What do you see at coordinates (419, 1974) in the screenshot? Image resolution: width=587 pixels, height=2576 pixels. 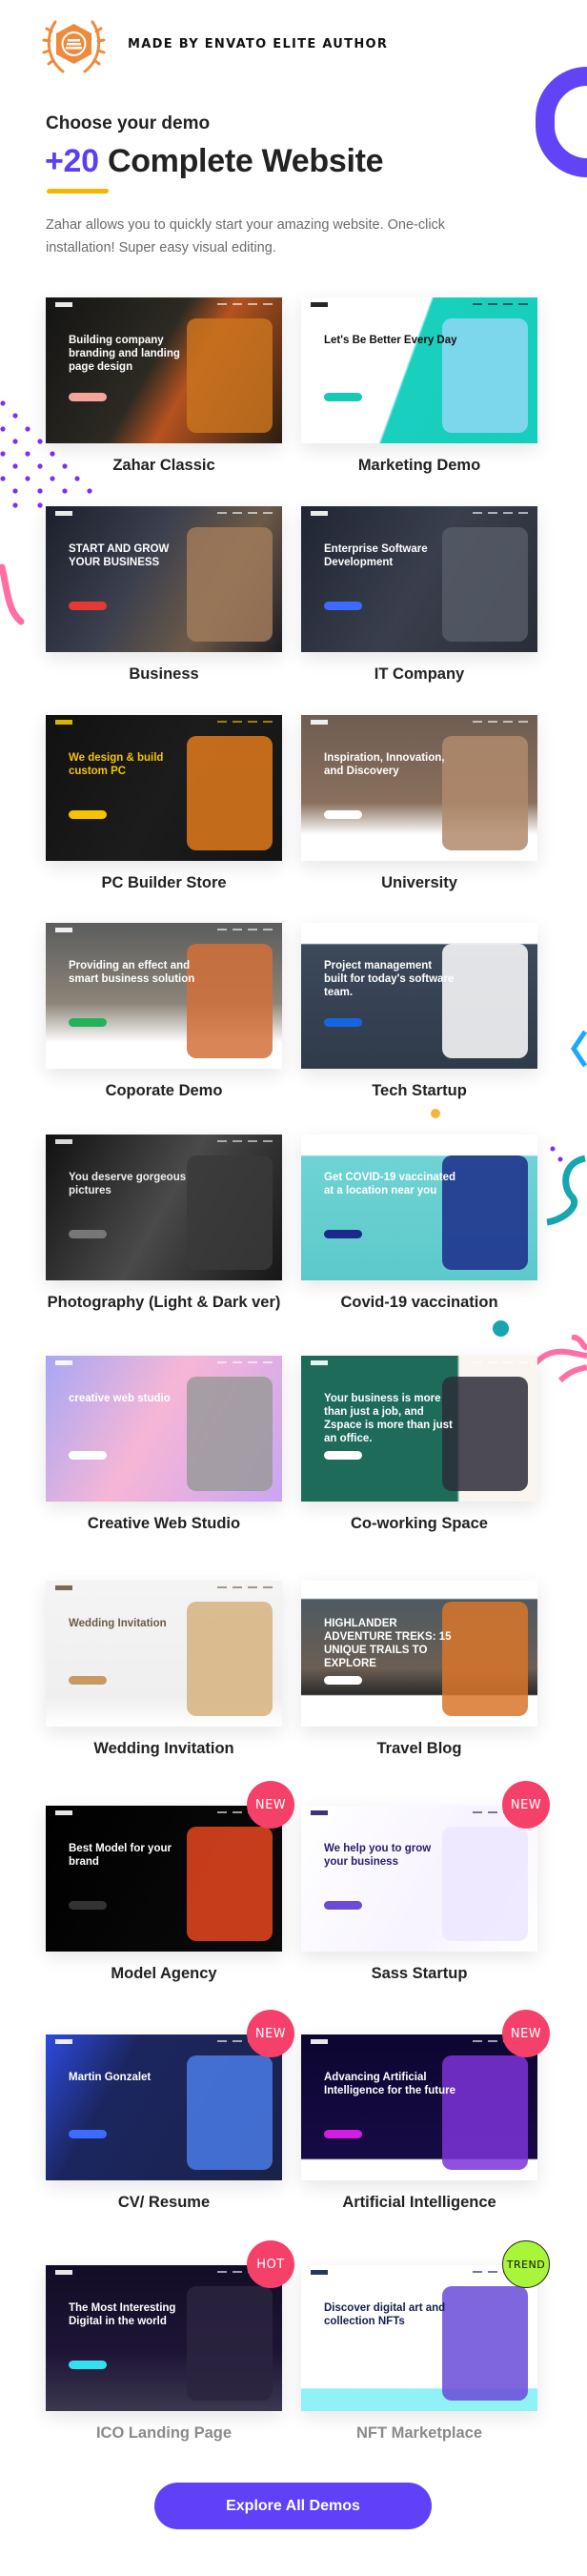 I see `demo-label: Sass Startup` at bounding box center [419, 1974].